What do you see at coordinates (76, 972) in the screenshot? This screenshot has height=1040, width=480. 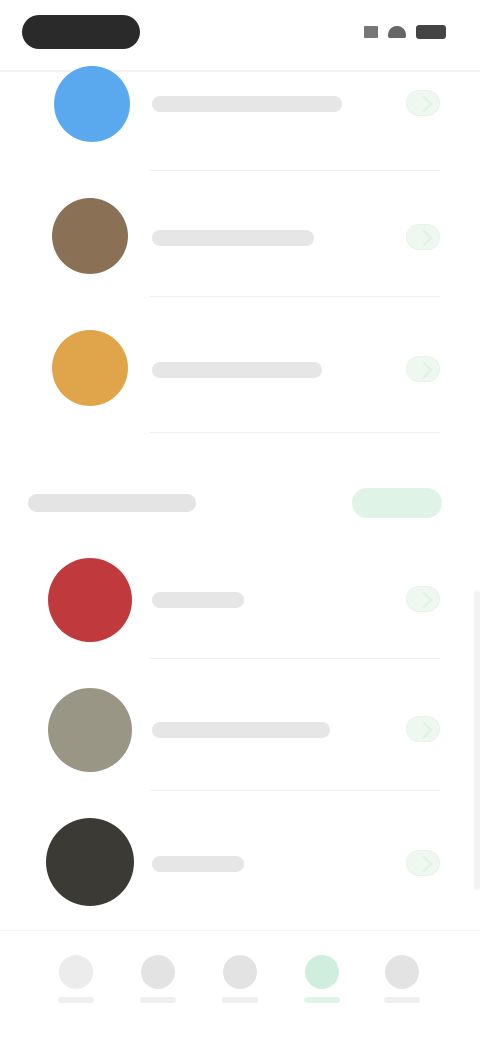 I see `home-icon` at bounding box center [76, 972].